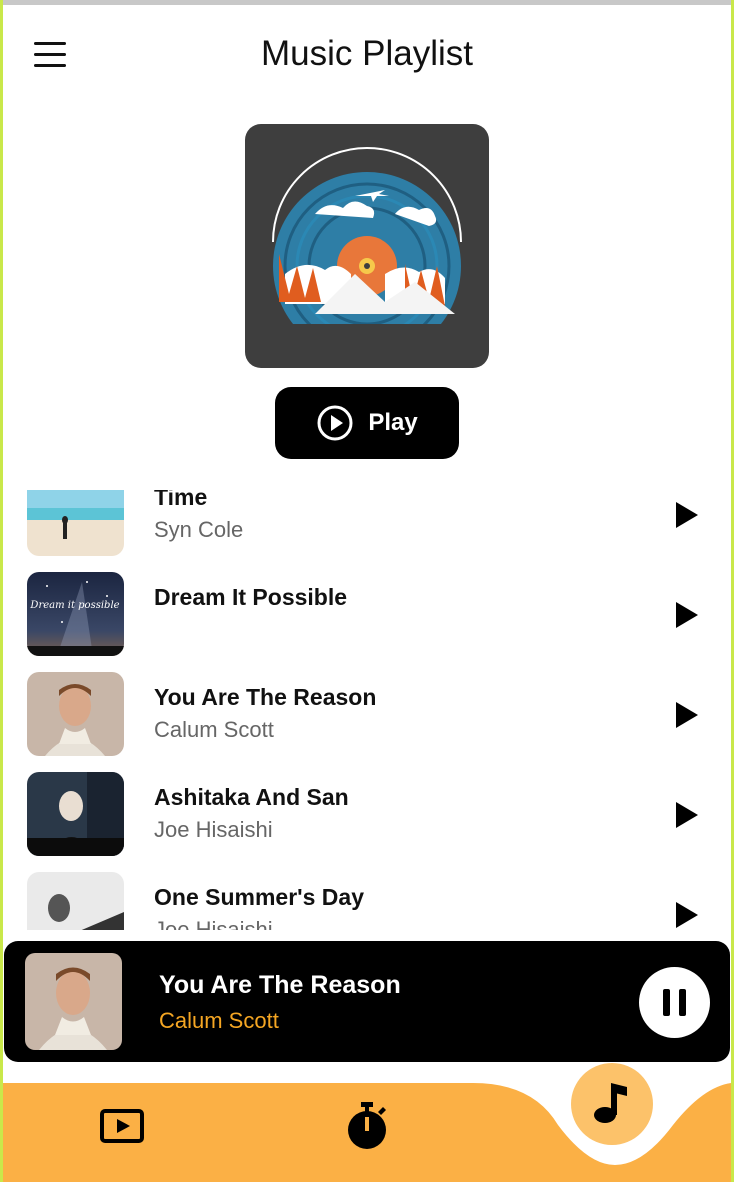 Image resolution: width=734 pixels, height=1182 pixels. I want to click on svg-text: Time, so click(74, 491).